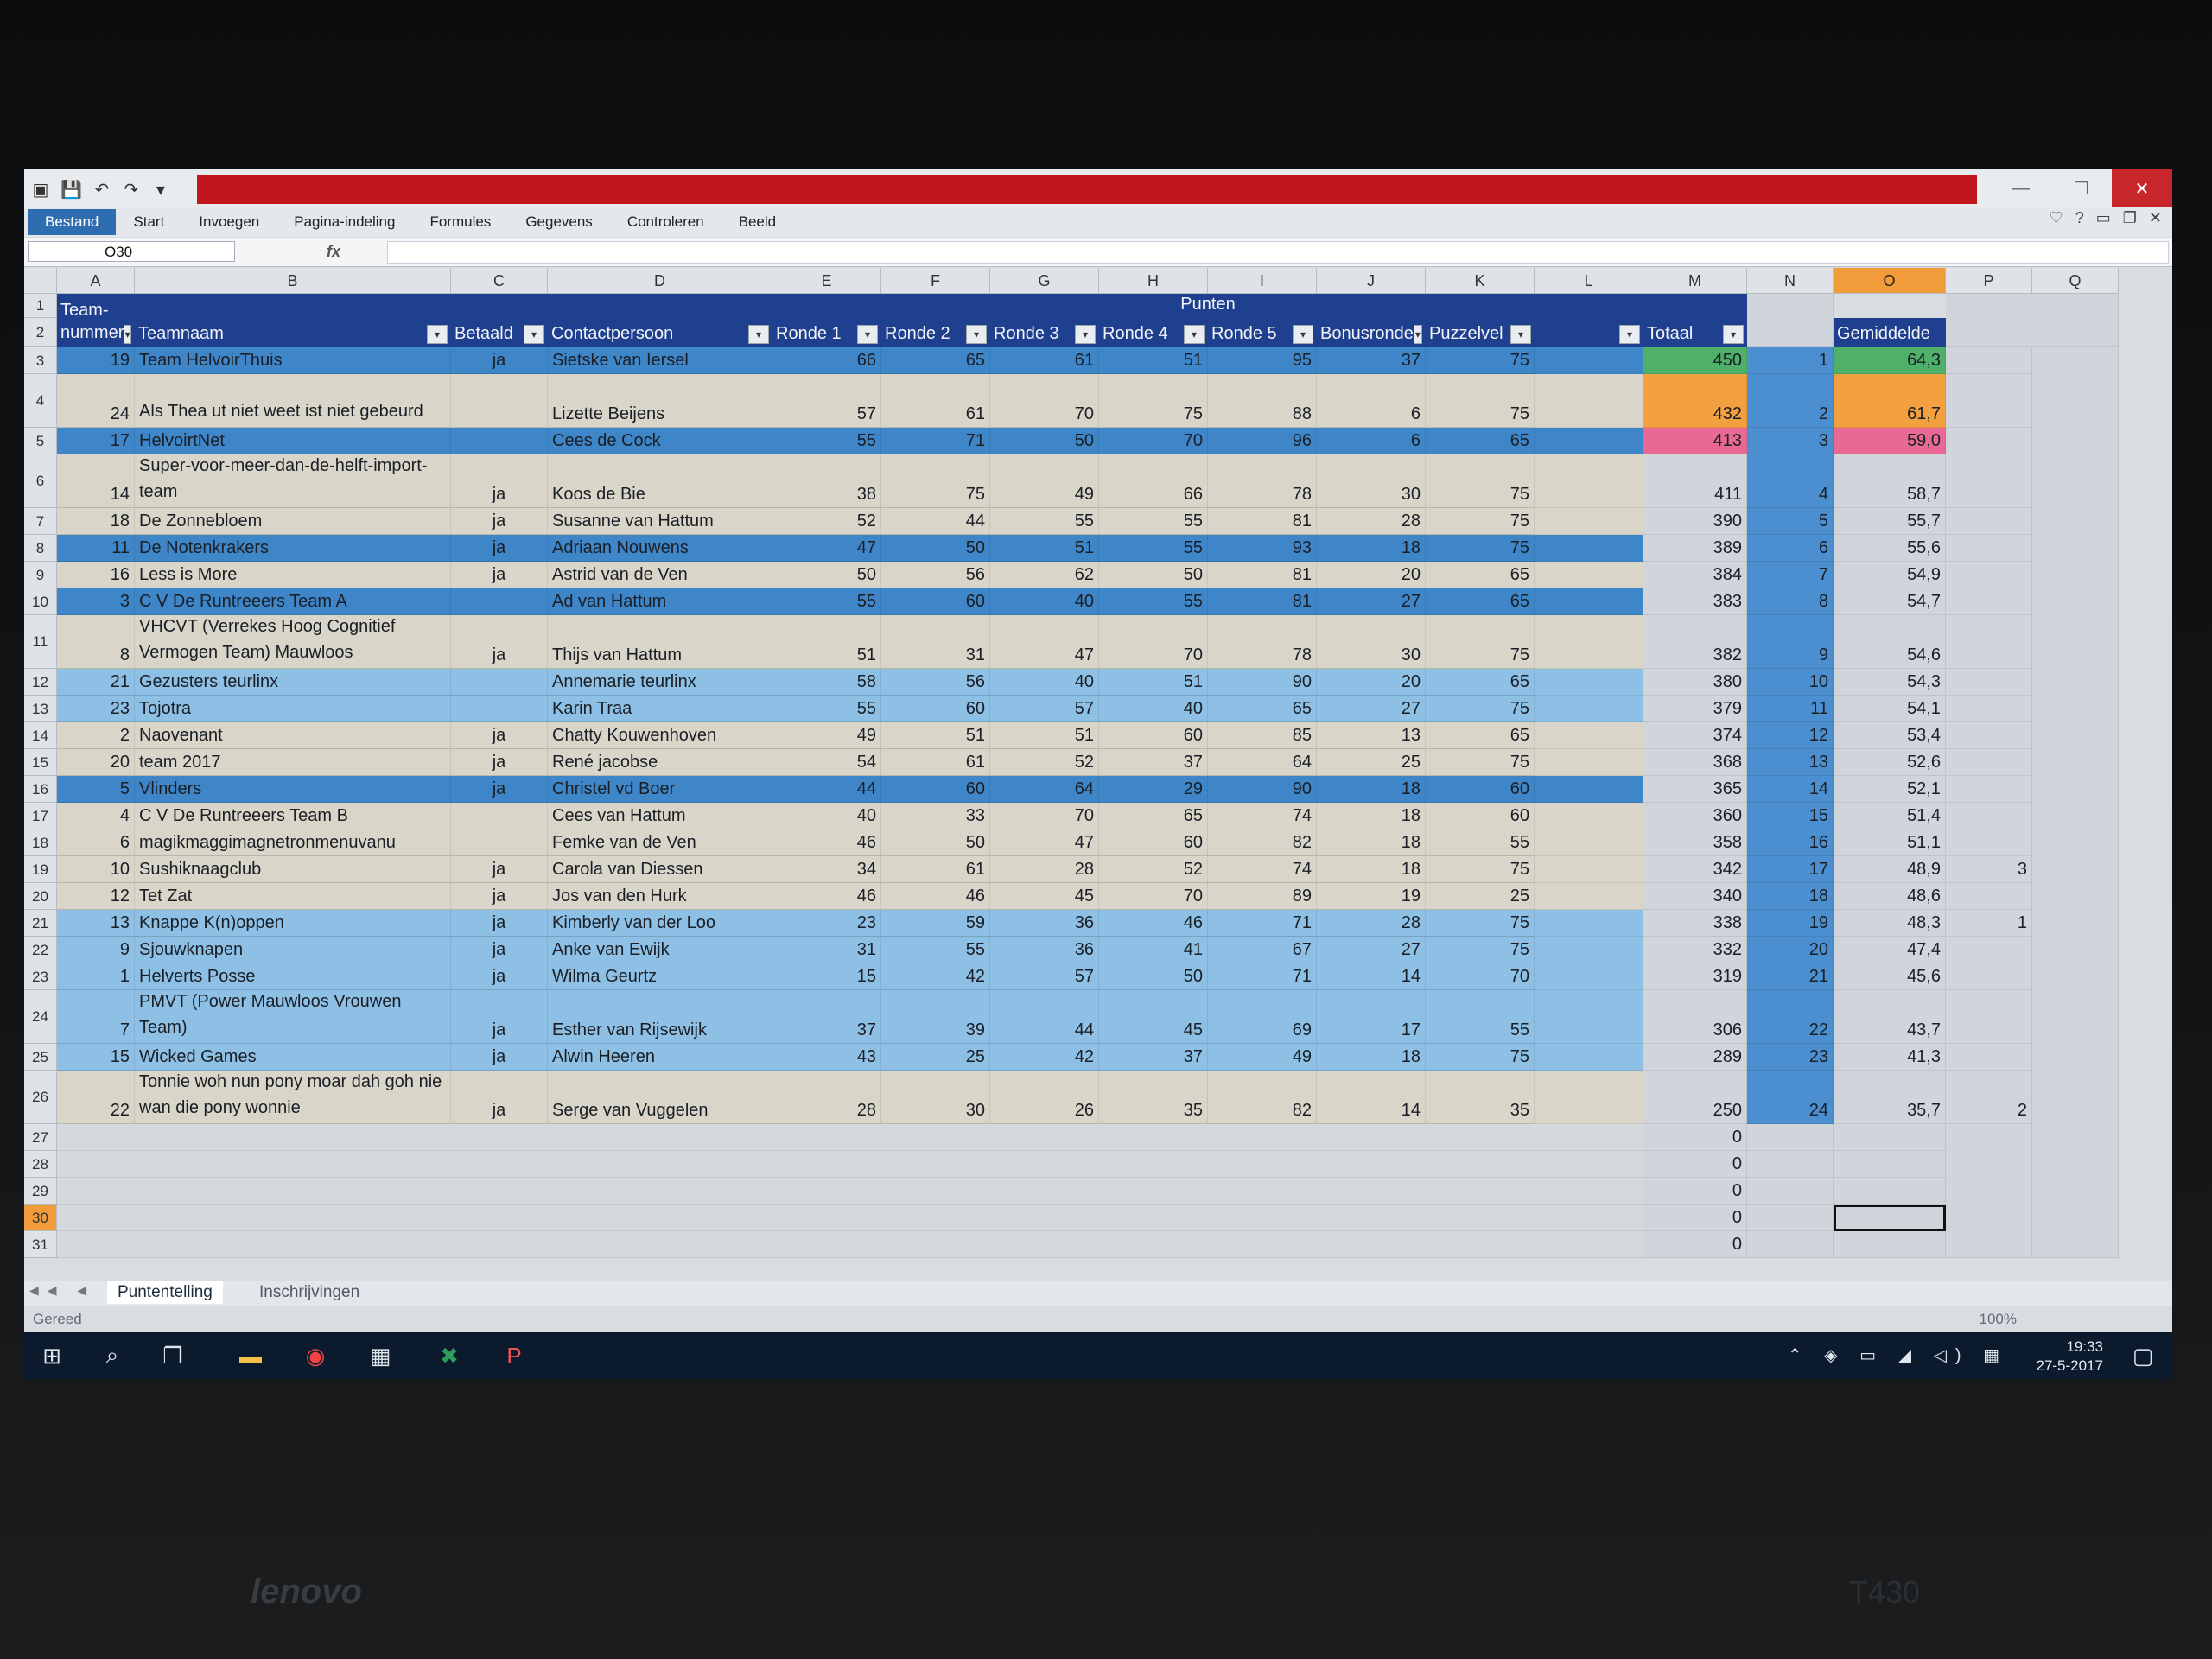 Image resolution: width=2212 pixels, height=1659 pixels. What do you see at coordinates (1890, 869) in the screenshot?
I see `average-cell: 48,9` at bounding box center [1890, 869].